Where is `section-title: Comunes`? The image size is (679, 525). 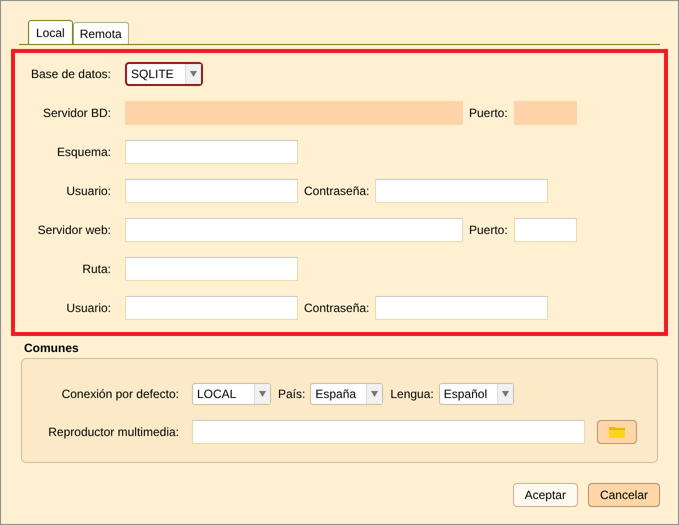 section-title: Comunes is located at coordinates (52, 348).